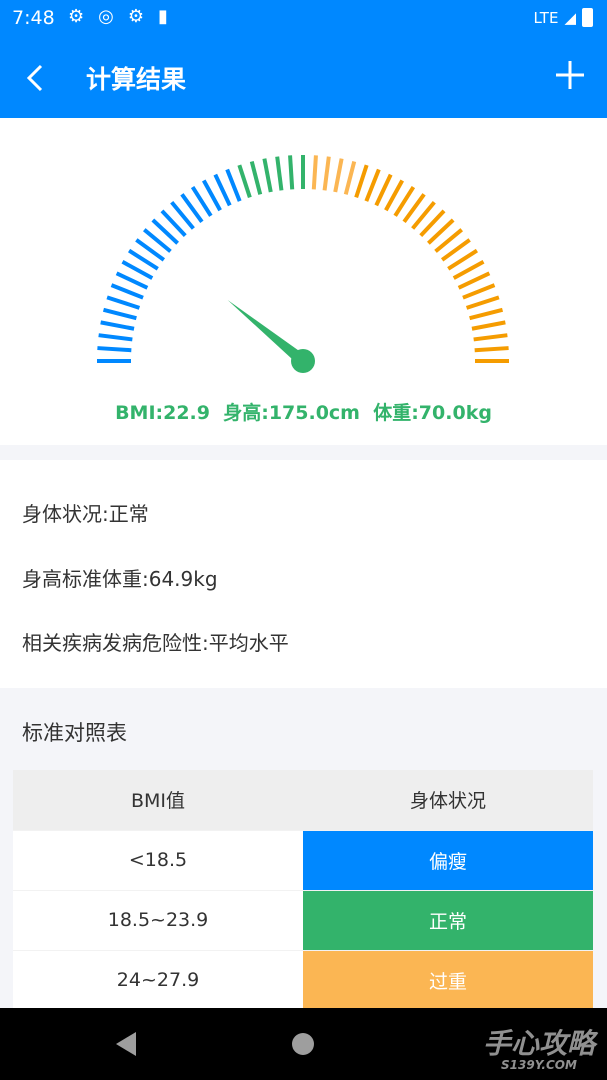 The image size is (607, 1080). What do you see at coordinates (76, 16) in the screenshot?
I see `gear-icon: ⚙` at bounding box center [76, 16].